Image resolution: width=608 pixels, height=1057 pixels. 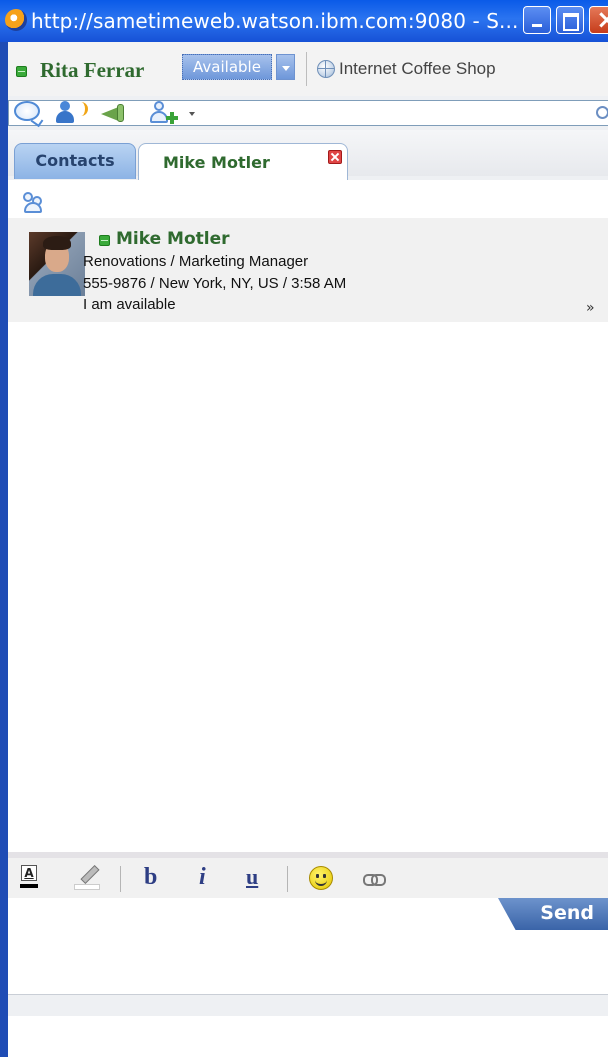 What do you see at coordinates (285, 67) in the screenshot?
I see `availability-dropdown-arrow-icon` at bounding box center [285, 67].